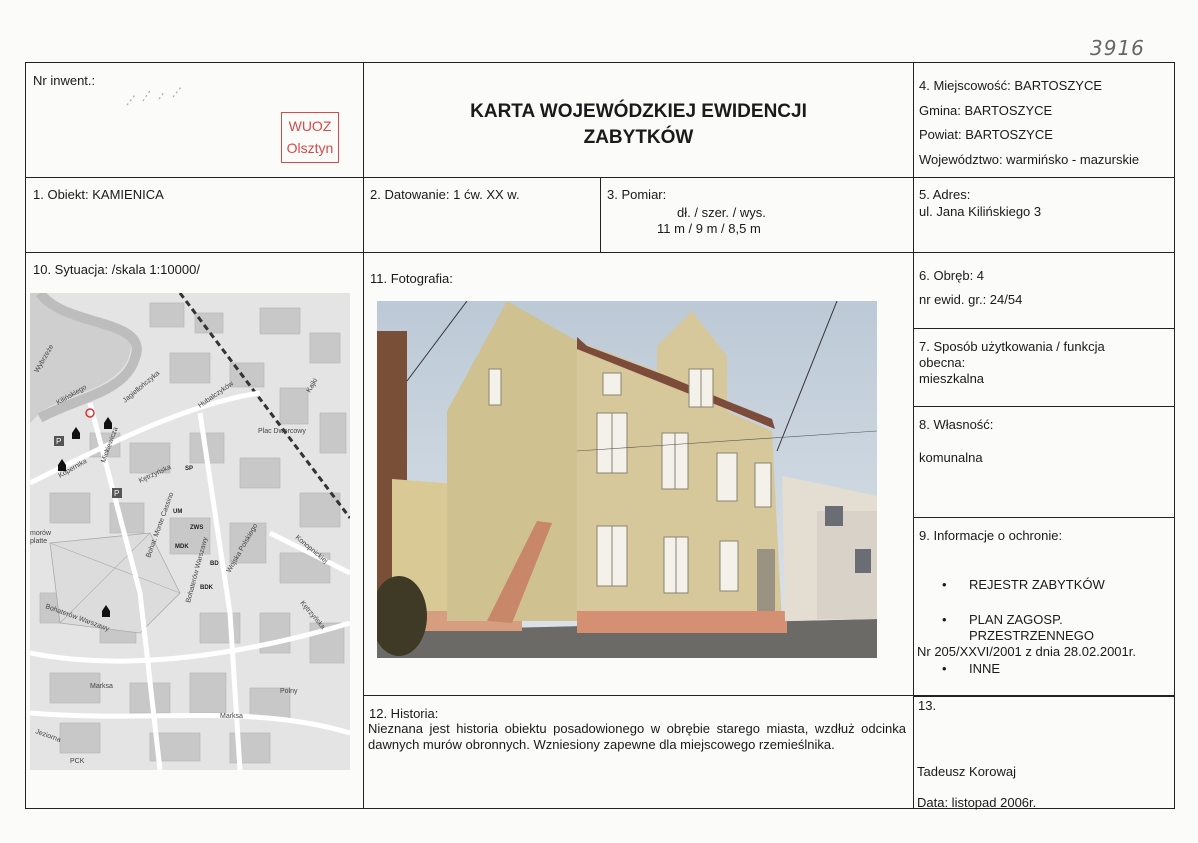 This screenshot has height=843, width=1198. What do you see at coordinates (64, 80) in the screenshot?
I see `inventory-label: Nr inwent.:` at bounding box center [64, 80].